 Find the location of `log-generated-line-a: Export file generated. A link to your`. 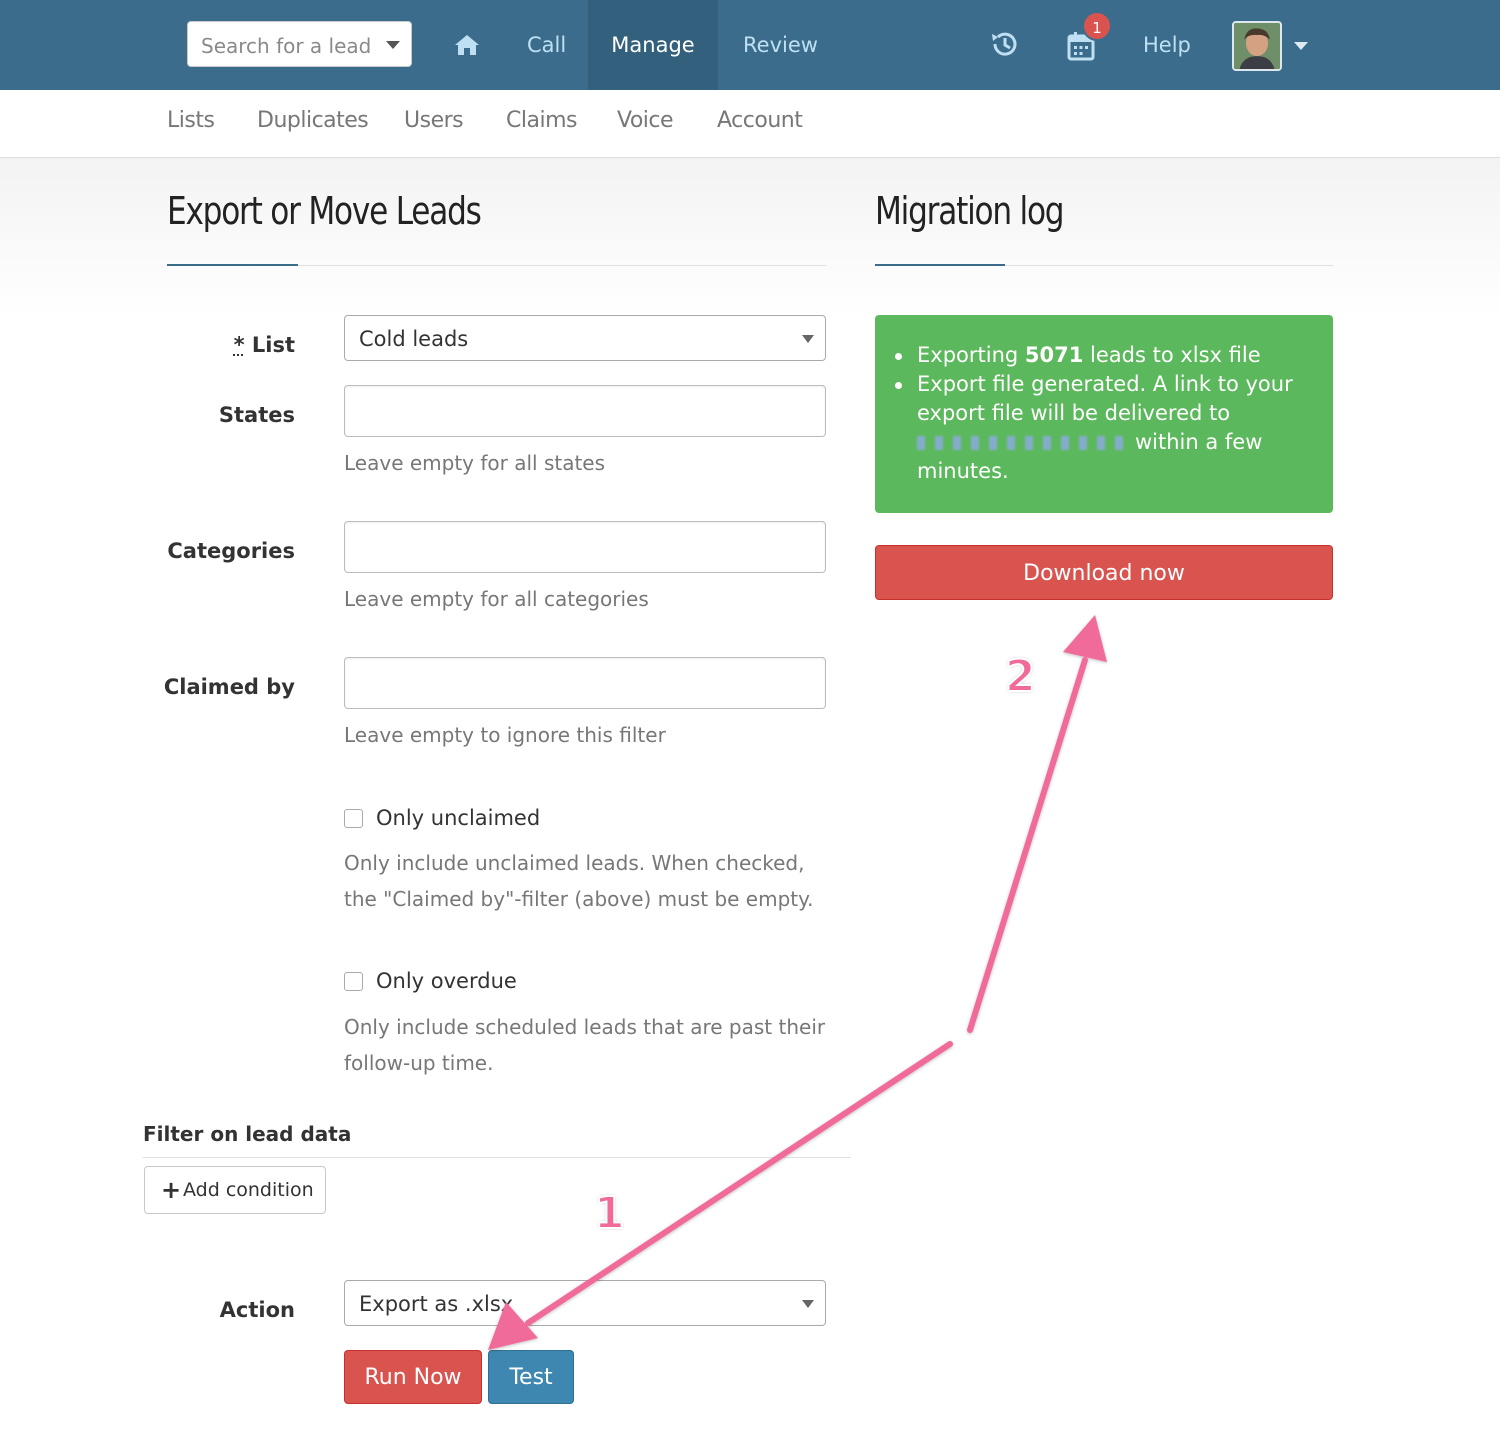

log-generated-line-a: Export file generated. A link to your is located at coordinates (1105, 384).